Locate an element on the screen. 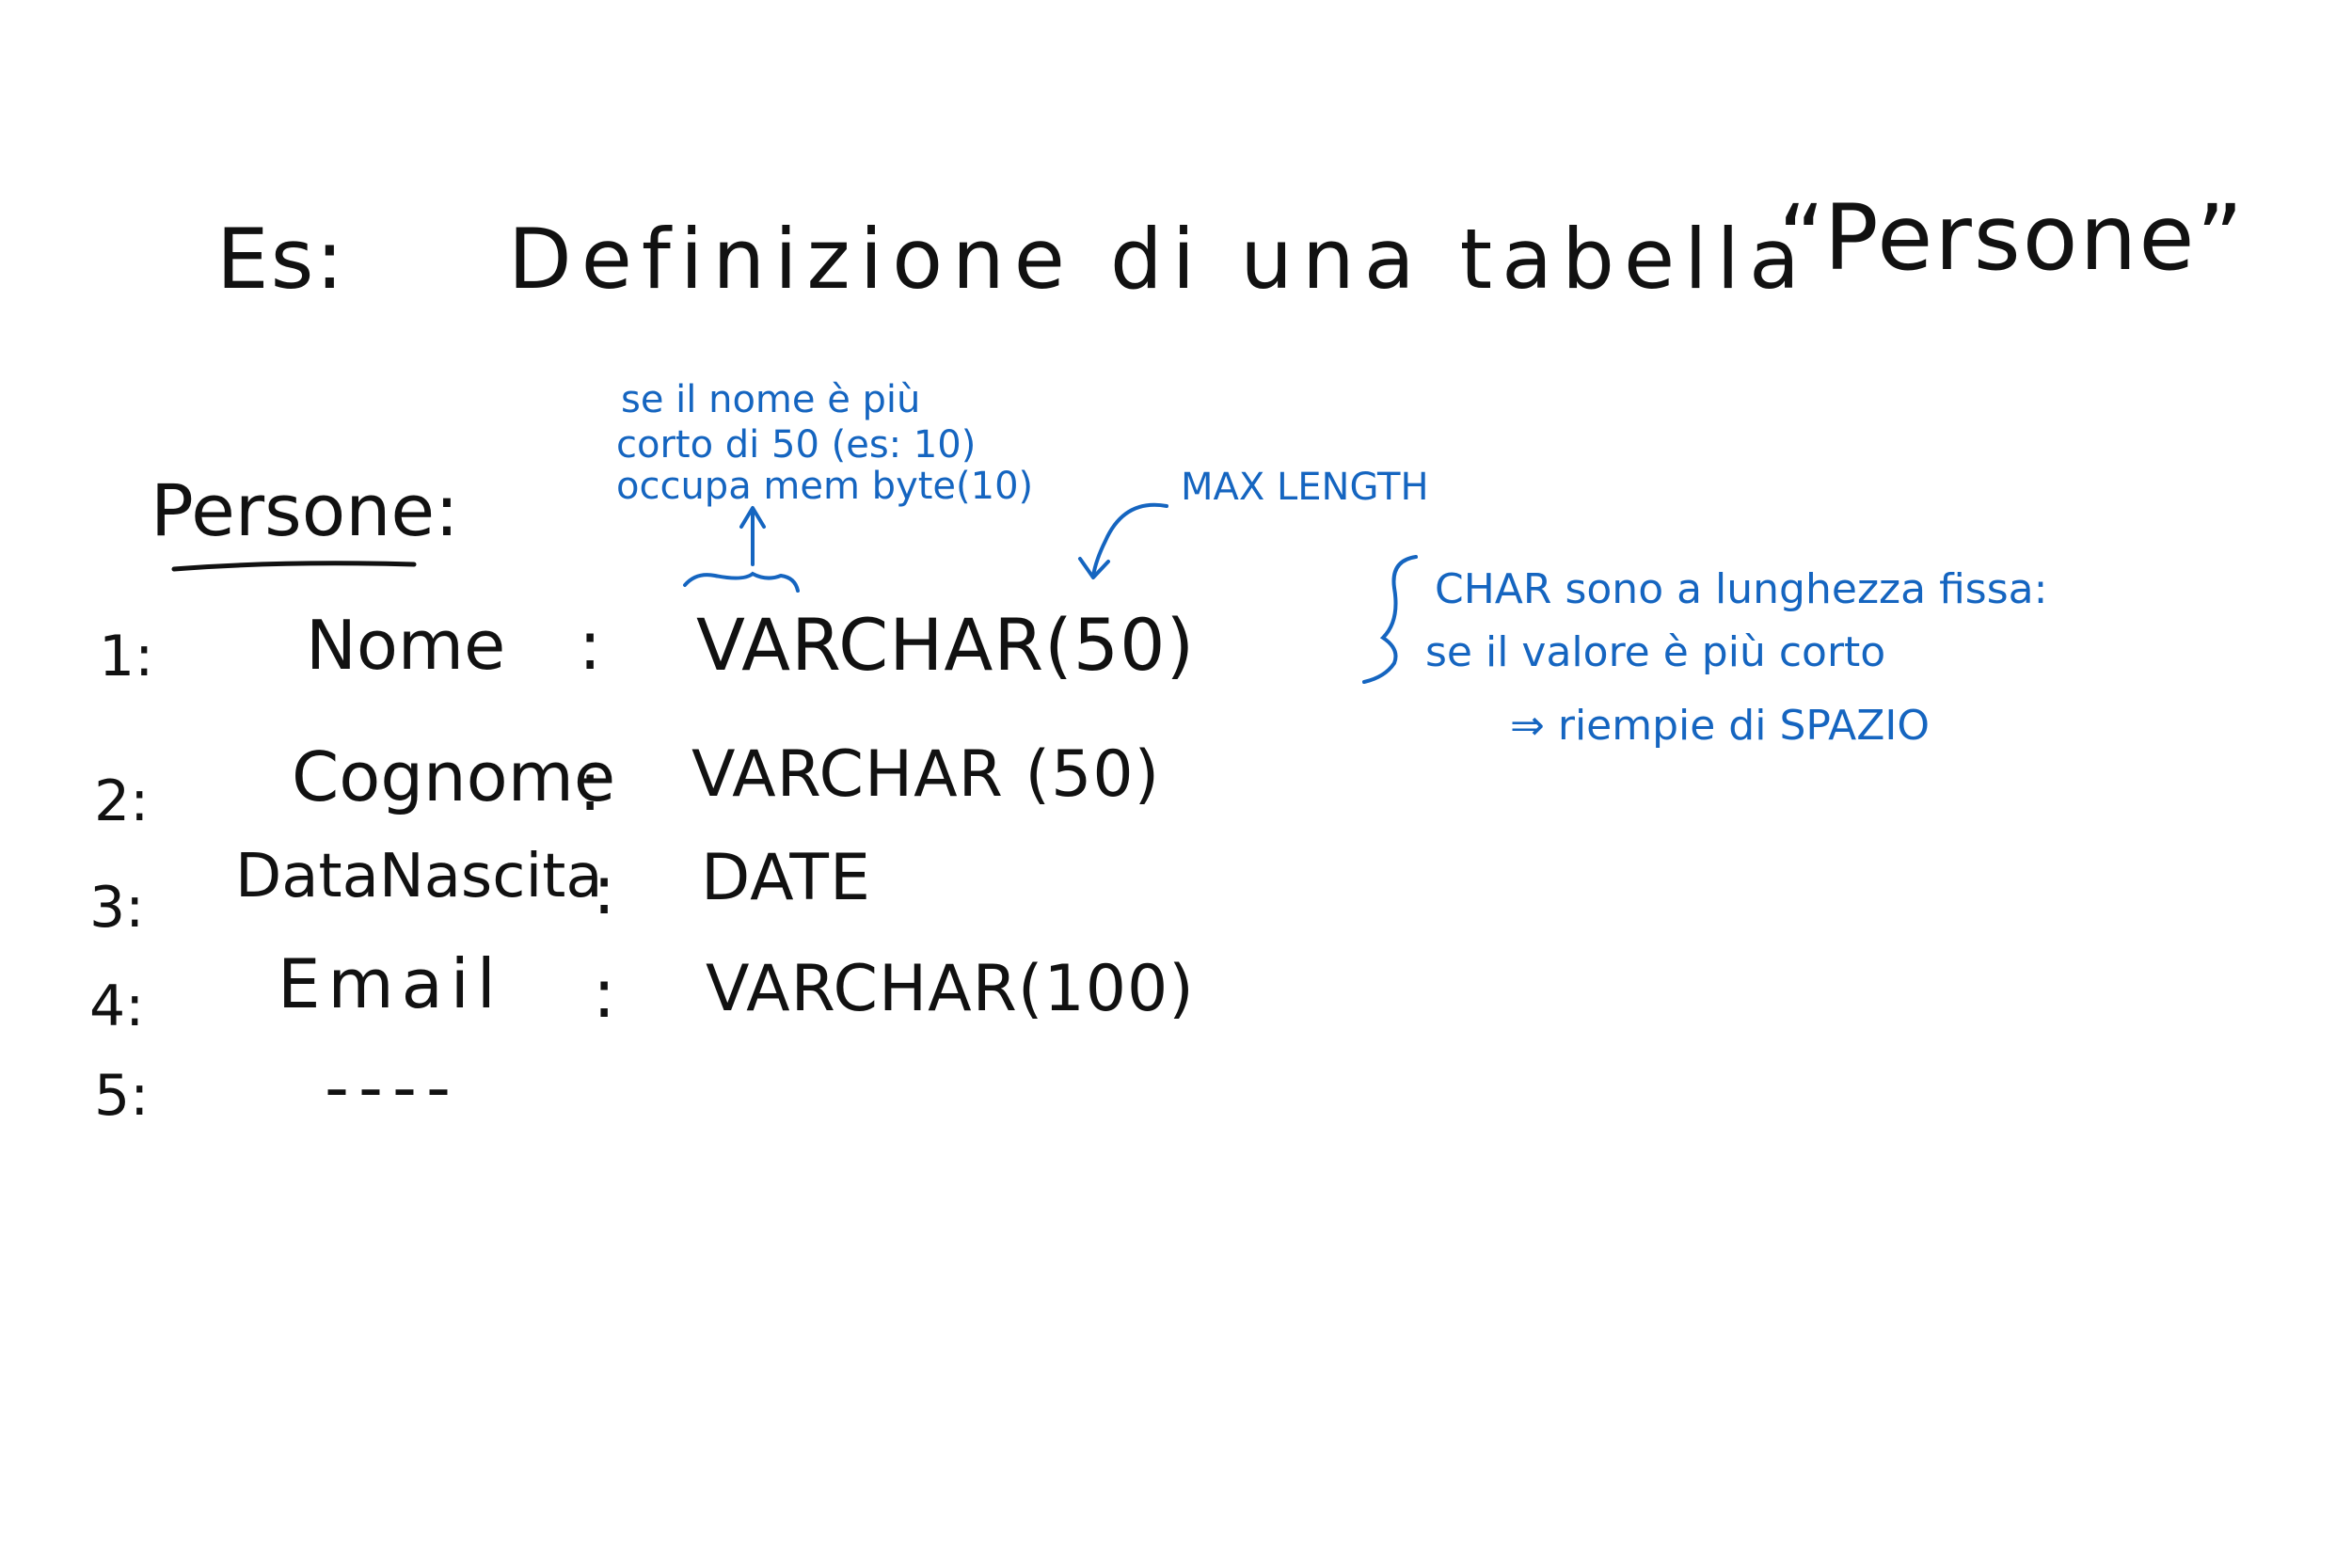  varchar-note-line: corto di 50 (es: 10) is located at coordinates (796, 445).